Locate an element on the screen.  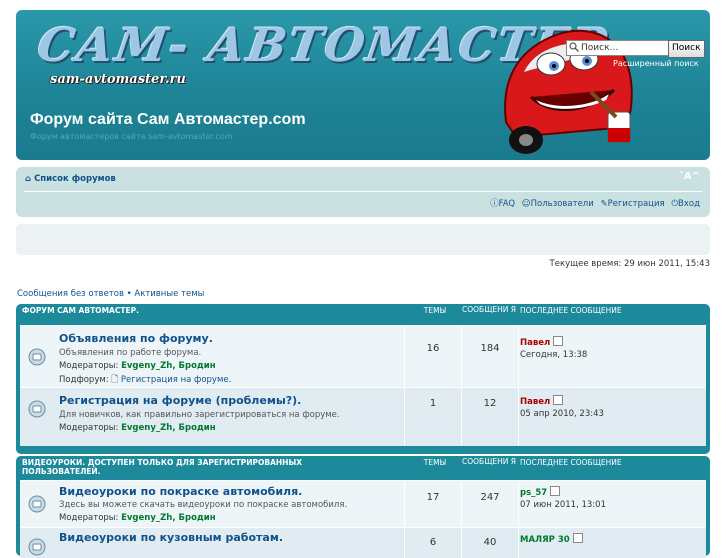
notice-bar is located at coordinates (363, 239).